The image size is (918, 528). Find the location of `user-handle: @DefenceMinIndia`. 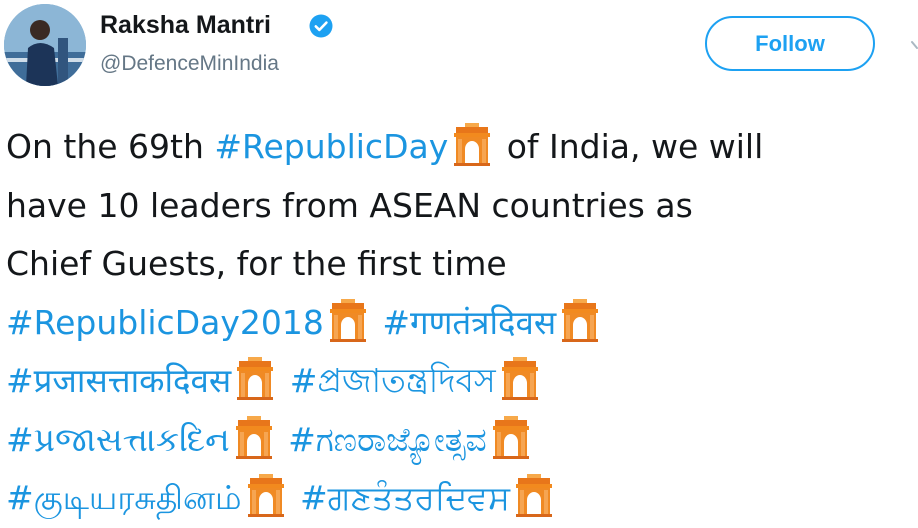

user-handle: @DefenceMinIndia is located at coordinates (189, 64).